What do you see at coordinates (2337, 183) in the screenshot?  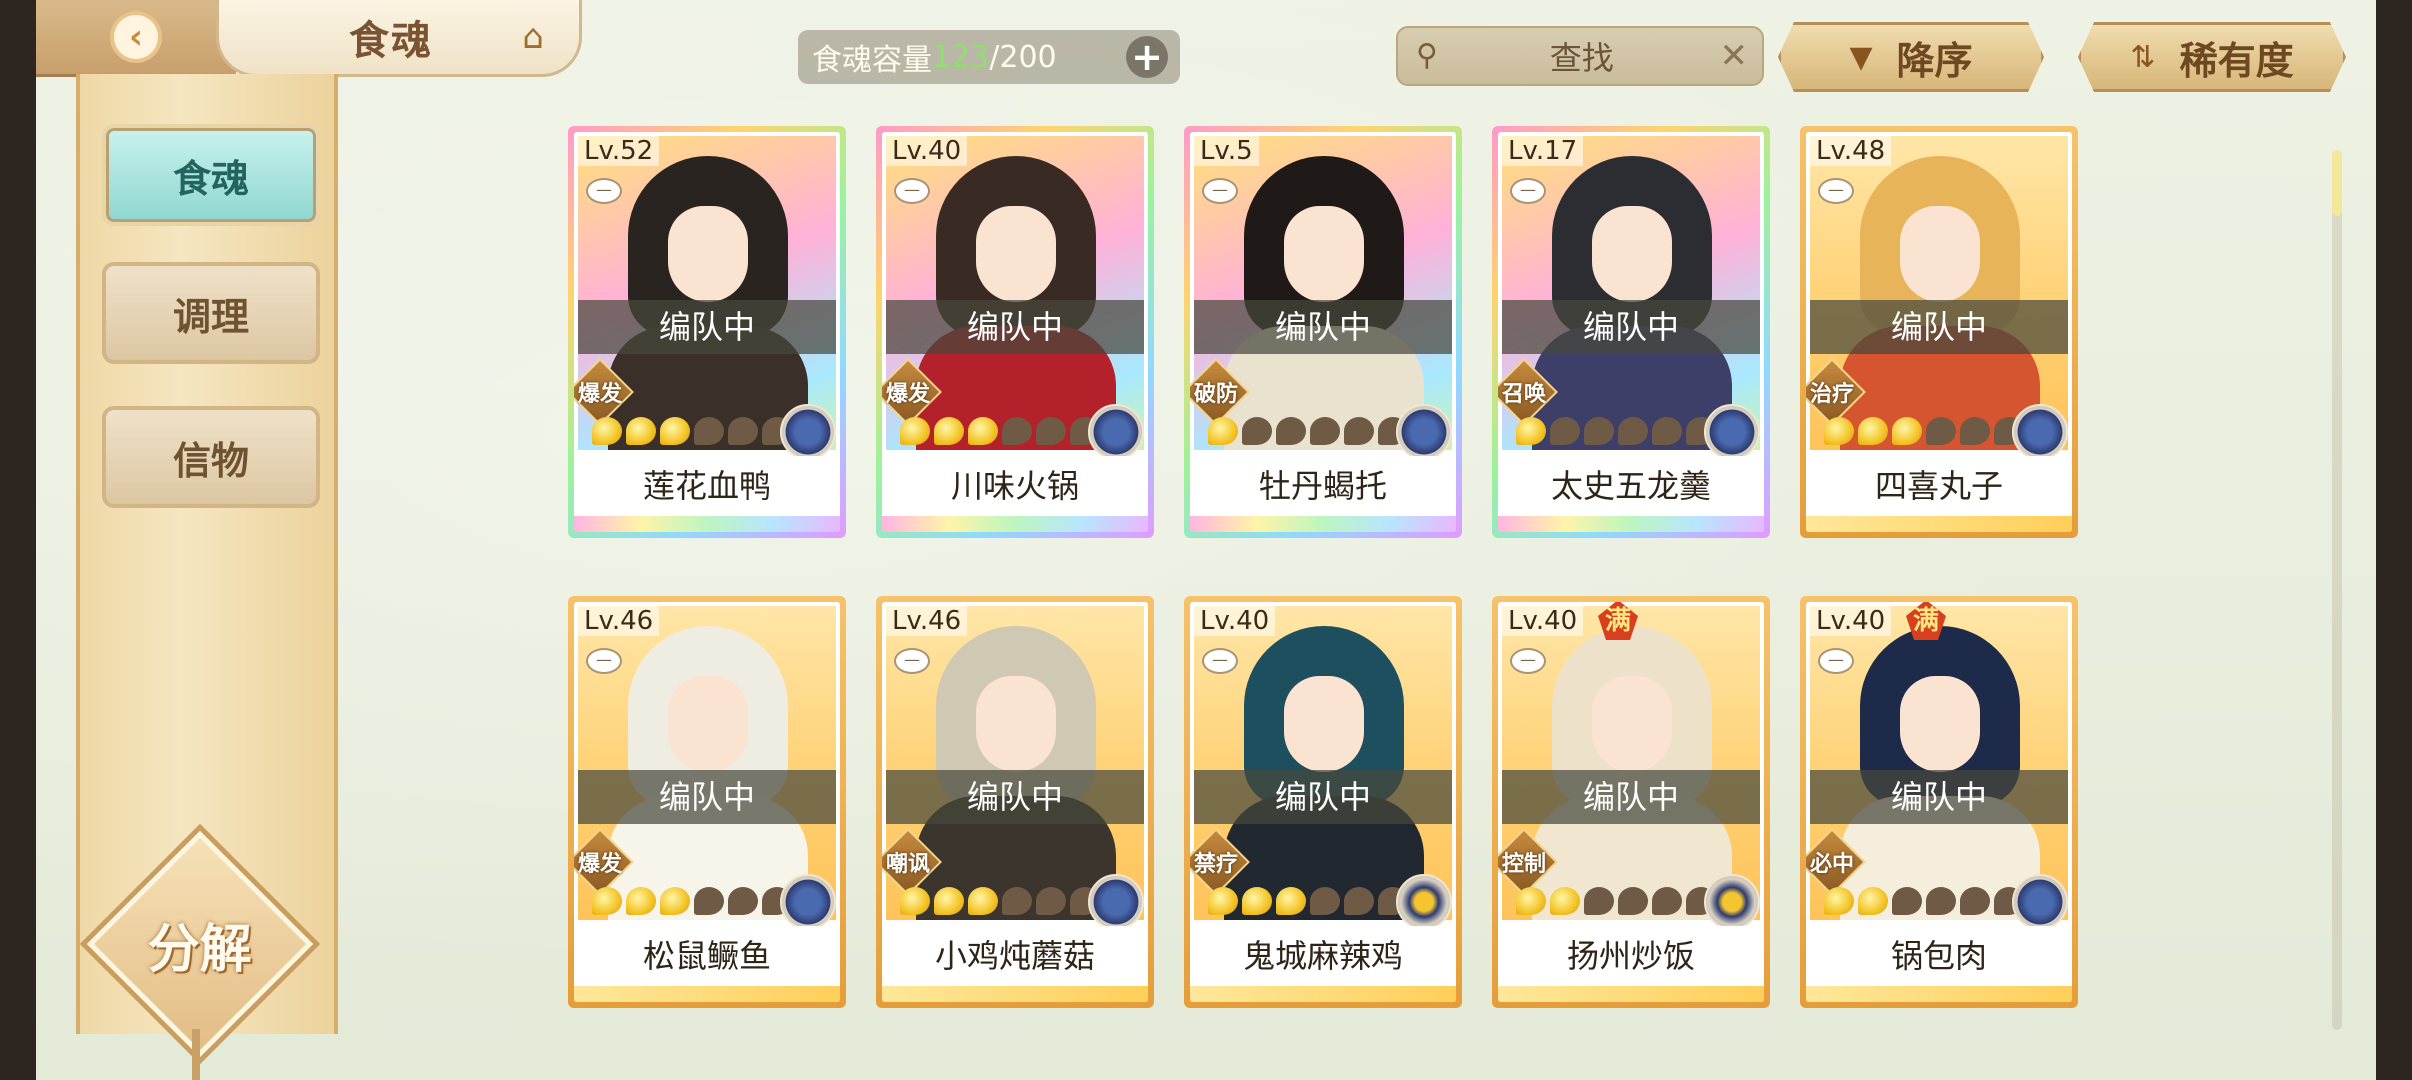 I see `scrollbar-thumb` at bounding box center [2337, 183].